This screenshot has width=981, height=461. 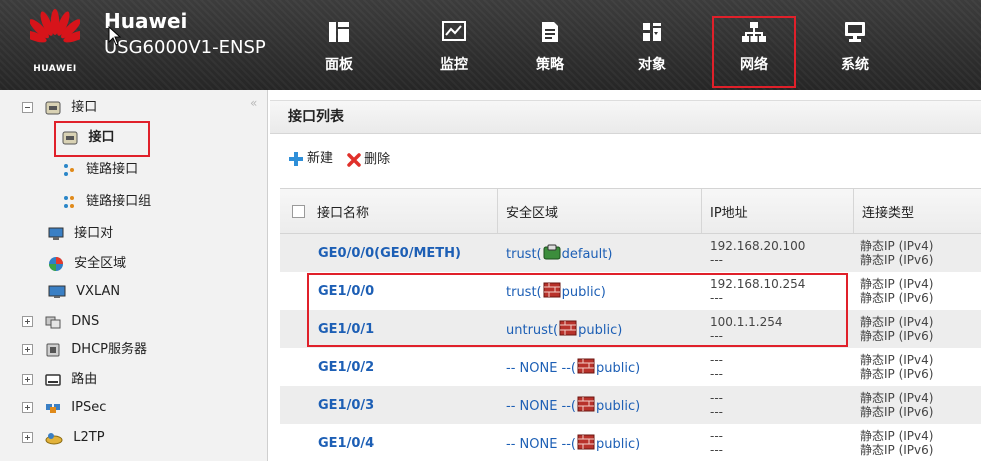 What do you see at coordinates (84, 379) in the screenshot?
I see `sidebar-item-label: 路由` at bounding box center [84, 379].